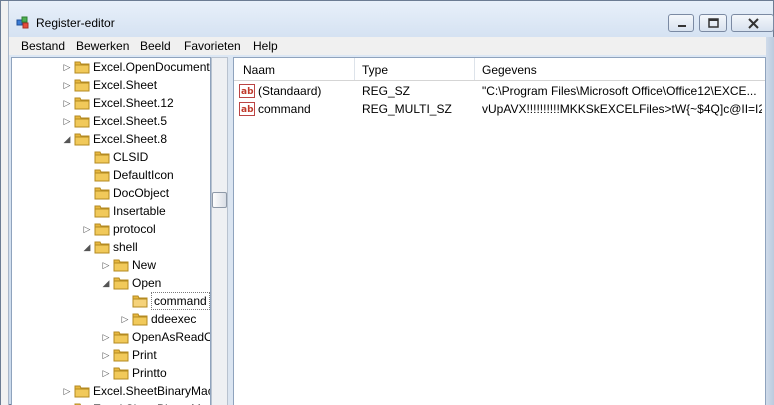  Describe the element at coordinates (265, 46) in the screenshot. I see `menu-help: Help` at that location.